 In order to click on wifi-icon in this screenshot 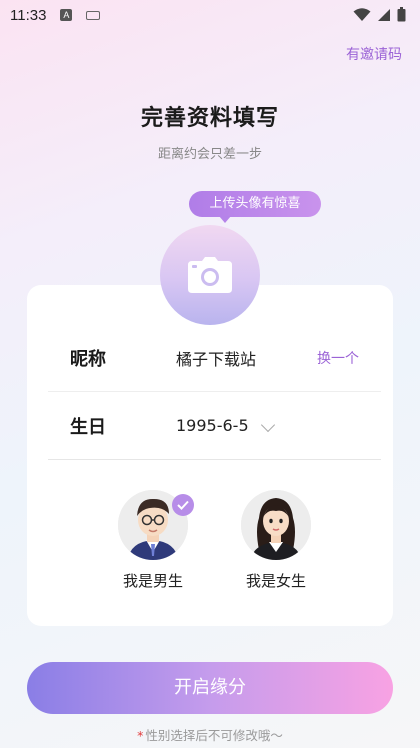, I will do `click(362, 14)`.